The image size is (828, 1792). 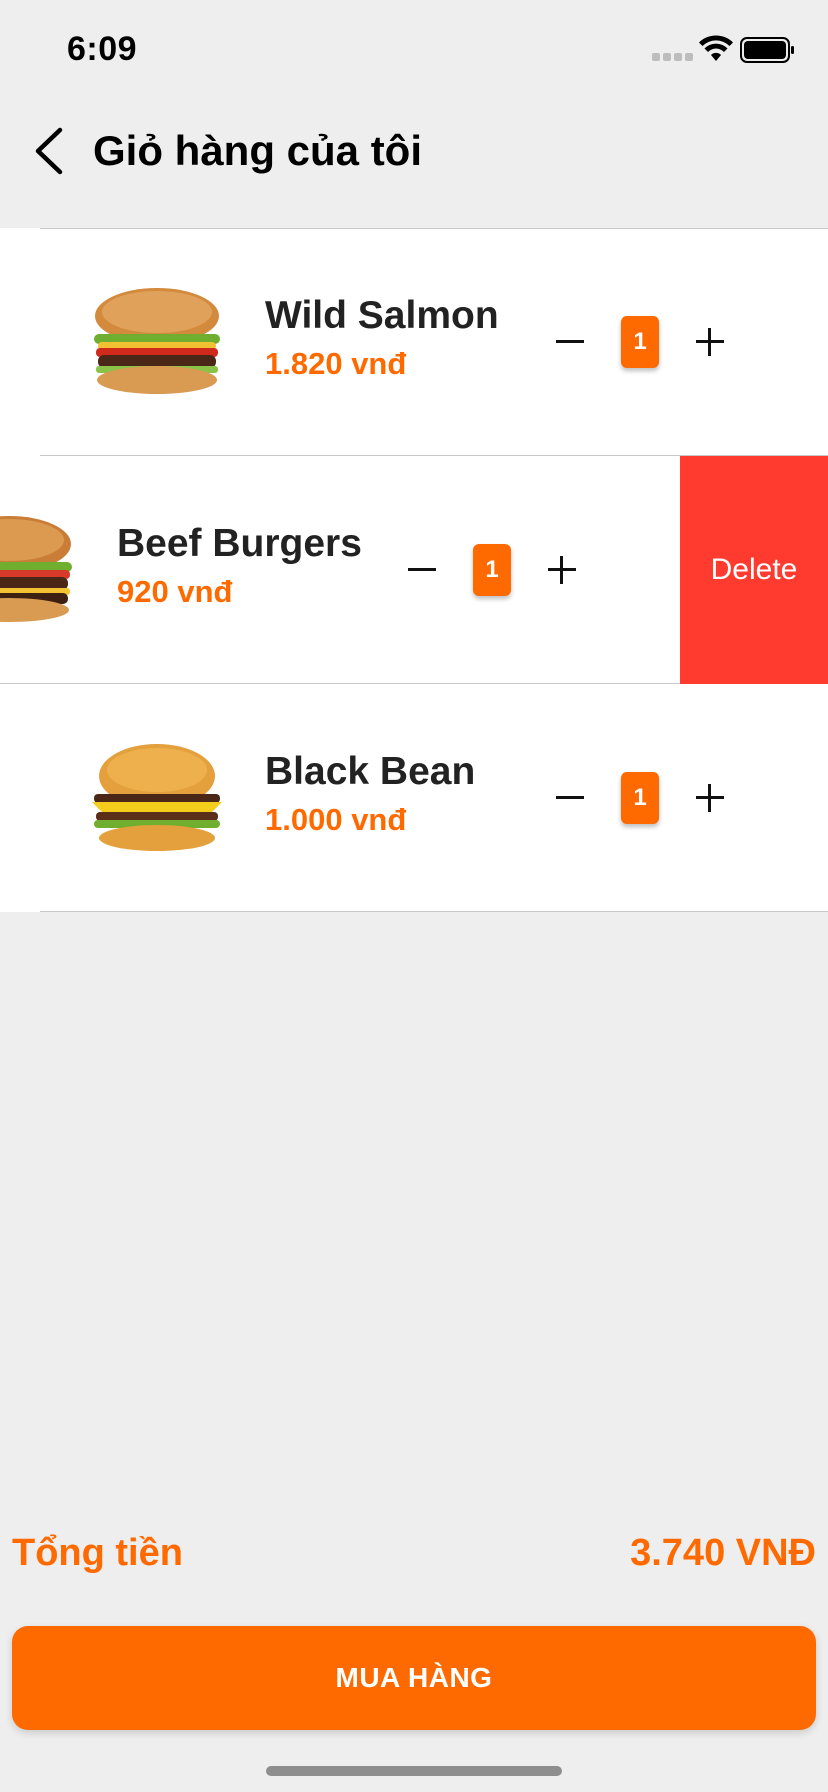 I want to click on cart-item-row: Beef Burgers 920 vnđ 1 Delete, so click(x=414, y=570).